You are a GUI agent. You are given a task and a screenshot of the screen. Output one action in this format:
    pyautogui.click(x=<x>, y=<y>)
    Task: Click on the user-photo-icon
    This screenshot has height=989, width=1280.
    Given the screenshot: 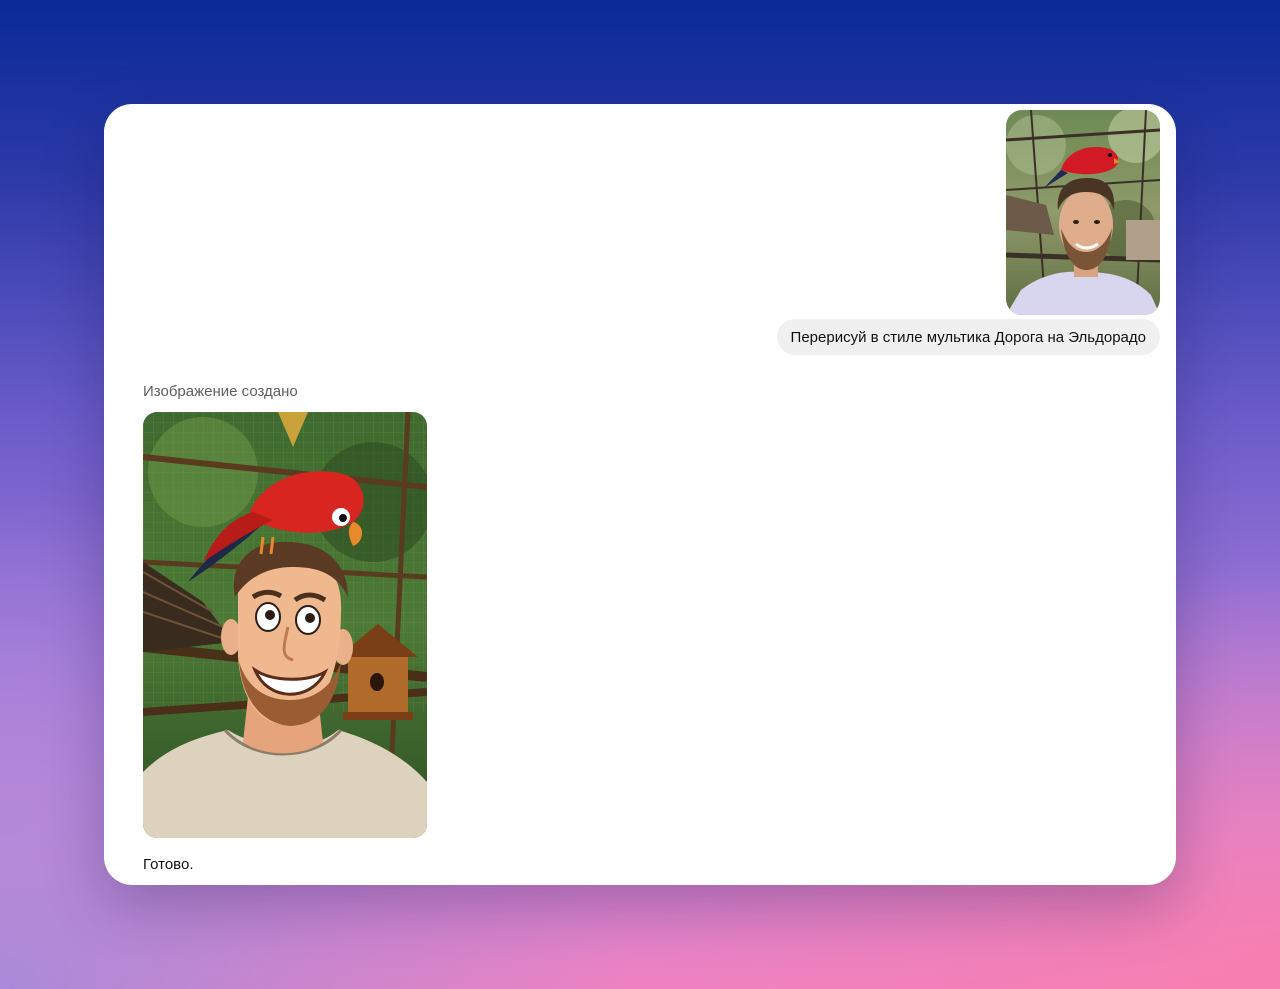 What is the action you would take?
    pyautogui.click(x=1083, y=212)
    